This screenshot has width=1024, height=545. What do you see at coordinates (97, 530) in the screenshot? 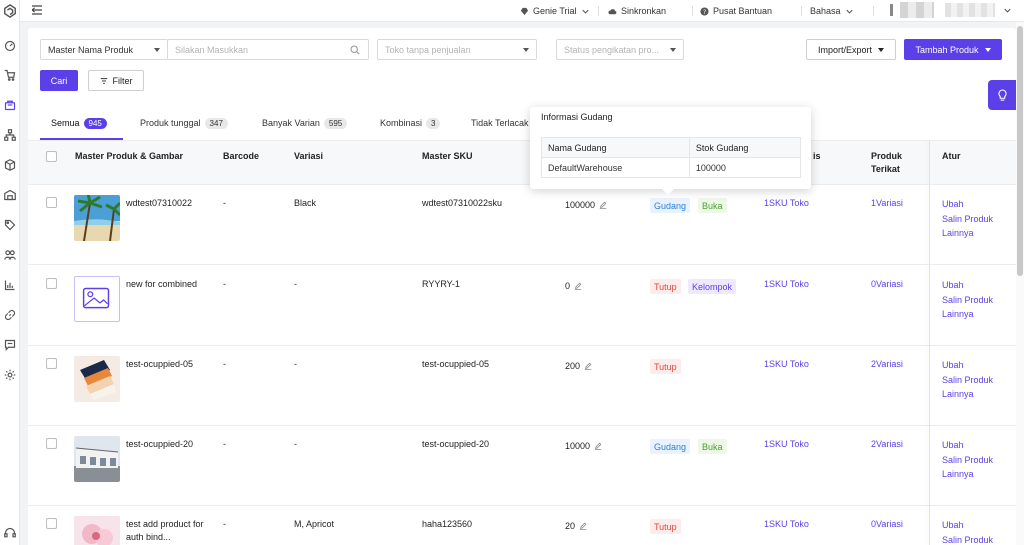
I see `product-thumbnail-flower` at bounding box center [97, 530].